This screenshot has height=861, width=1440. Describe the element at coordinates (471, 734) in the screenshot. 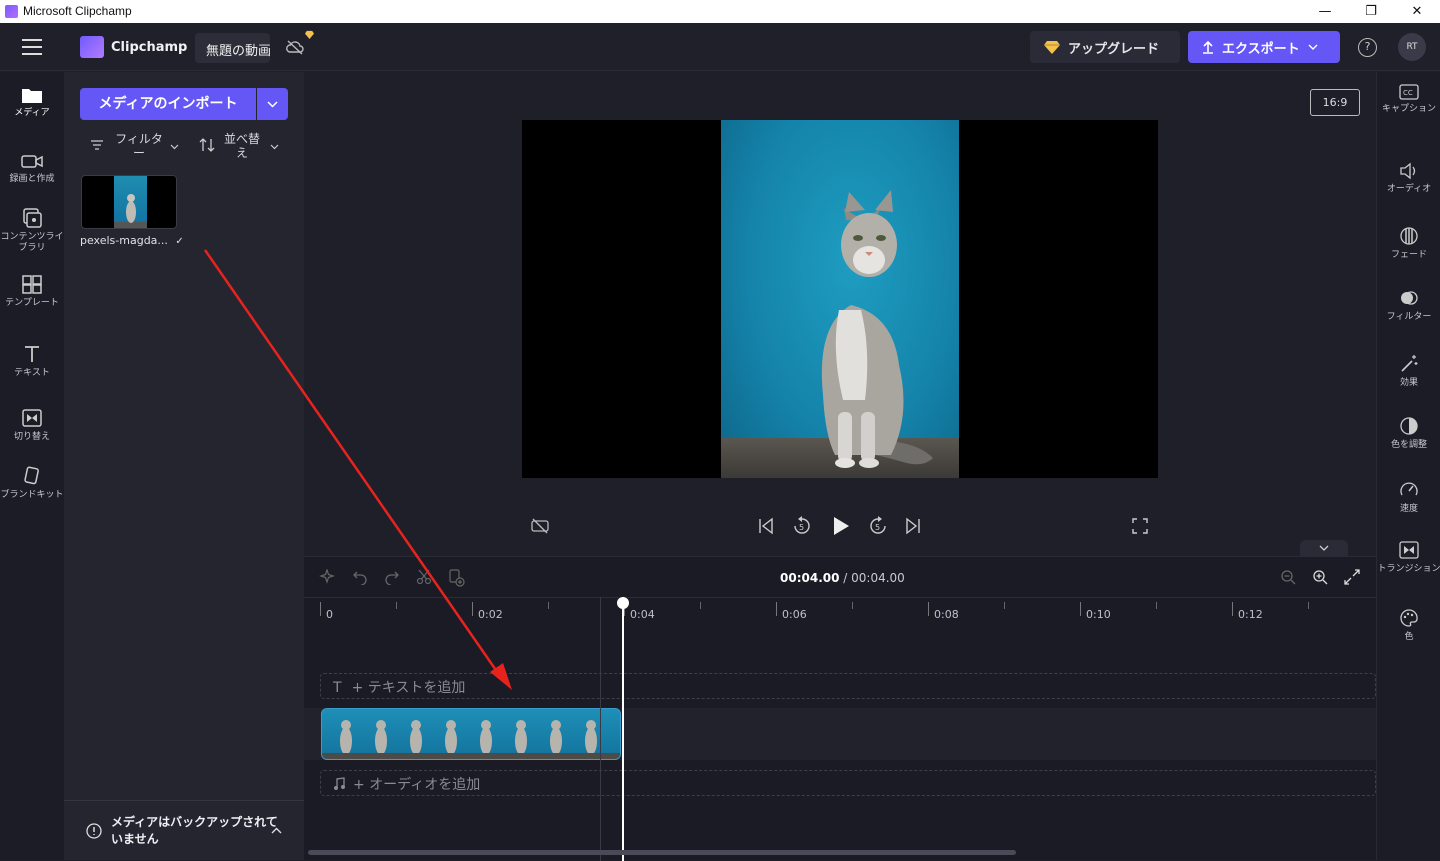

I see `video-clip` at that location.